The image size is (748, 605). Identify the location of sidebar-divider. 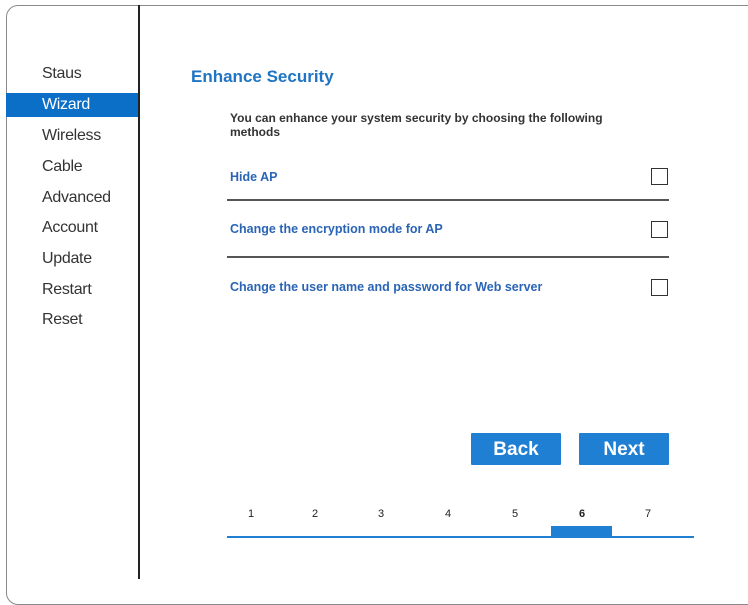
(139, 292).